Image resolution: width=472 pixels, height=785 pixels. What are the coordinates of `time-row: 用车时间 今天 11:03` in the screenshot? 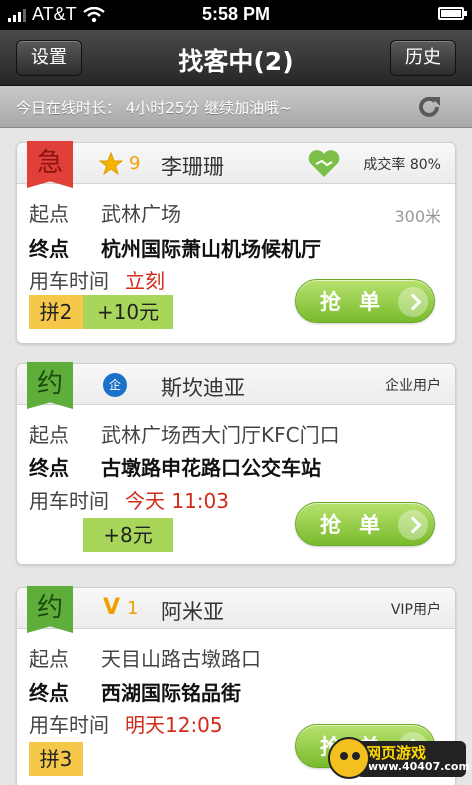 It's located at (129, 501).